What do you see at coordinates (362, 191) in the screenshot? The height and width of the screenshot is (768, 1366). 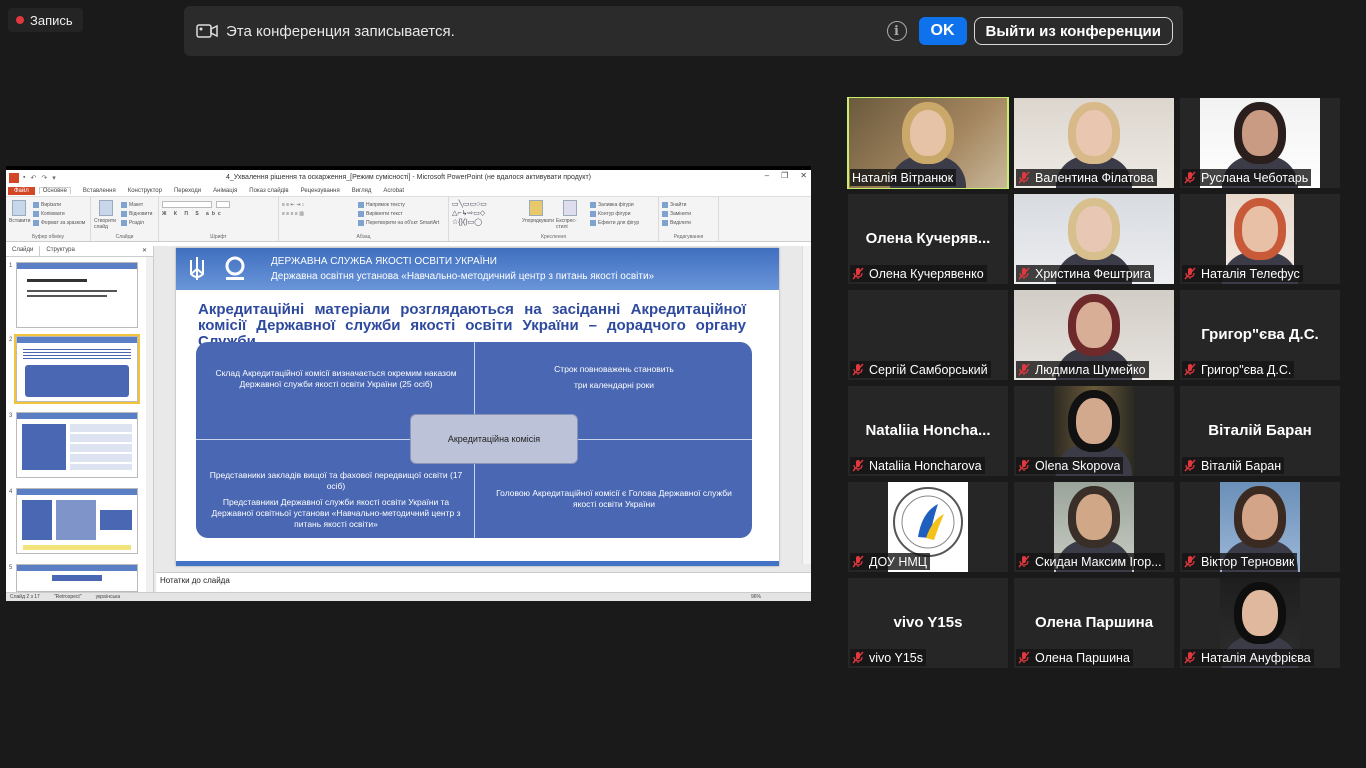 I see `tab-view: Вигляд` at bounding box center [362, 191].